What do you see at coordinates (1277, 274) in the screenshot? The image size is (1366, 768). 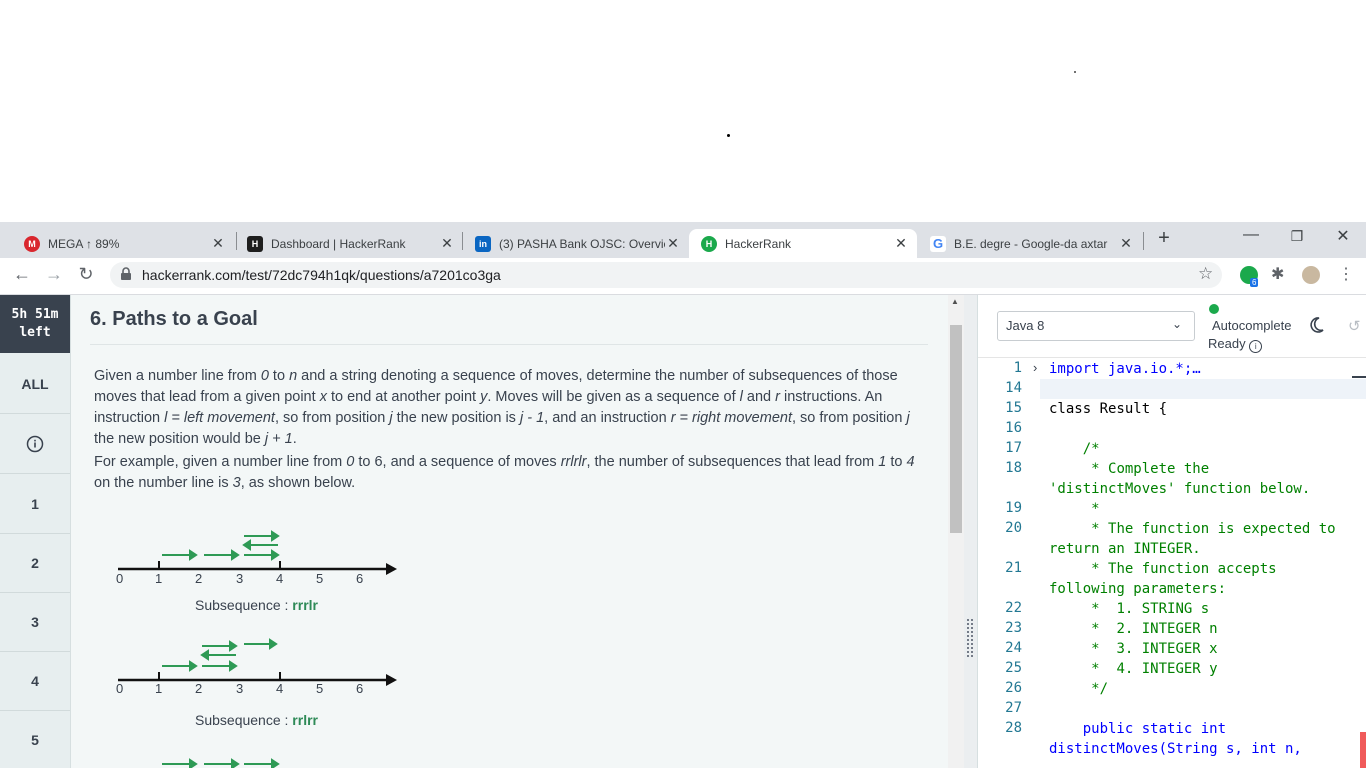 I see `extensions-puzzle-icon: ✱` at bounding box center [1277, 274].